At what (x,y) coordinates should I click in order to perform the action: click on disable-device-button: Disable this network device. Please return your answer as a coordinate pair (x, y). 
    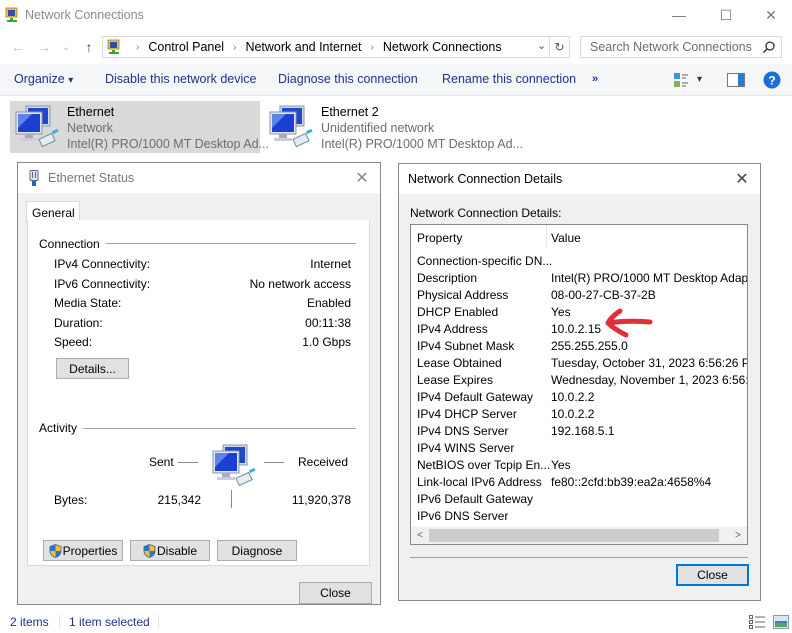
    Looking at the image, I should click on (180, 79).